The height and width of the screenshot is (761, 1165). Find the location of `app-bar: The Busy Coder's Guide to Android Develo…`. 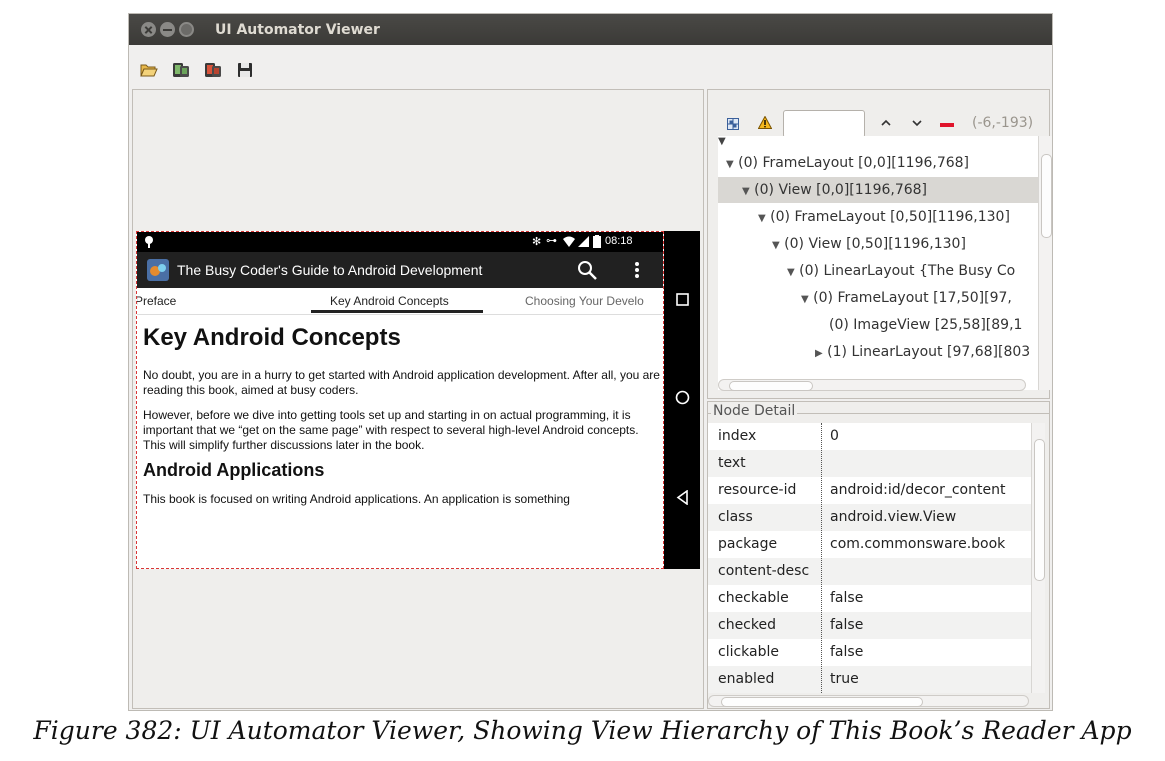

app-bar: The Busy Coder's Guide to Android Develo… is located at coordinates (400, 270).